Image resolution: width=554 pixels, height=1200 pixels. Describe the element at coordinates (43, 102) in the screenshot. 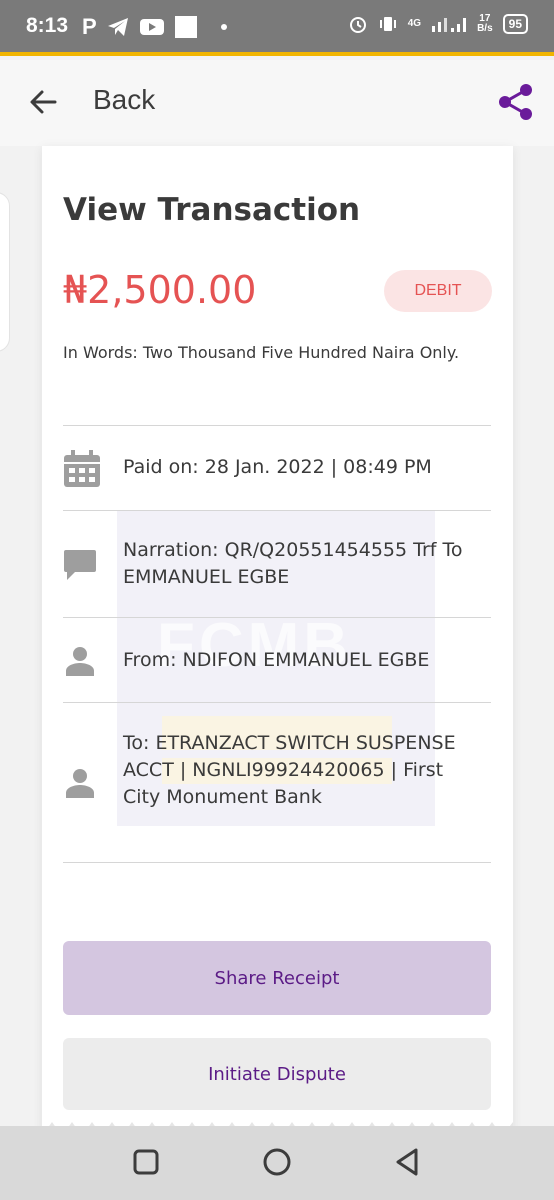

I see `back-arrow-icon` at that location.